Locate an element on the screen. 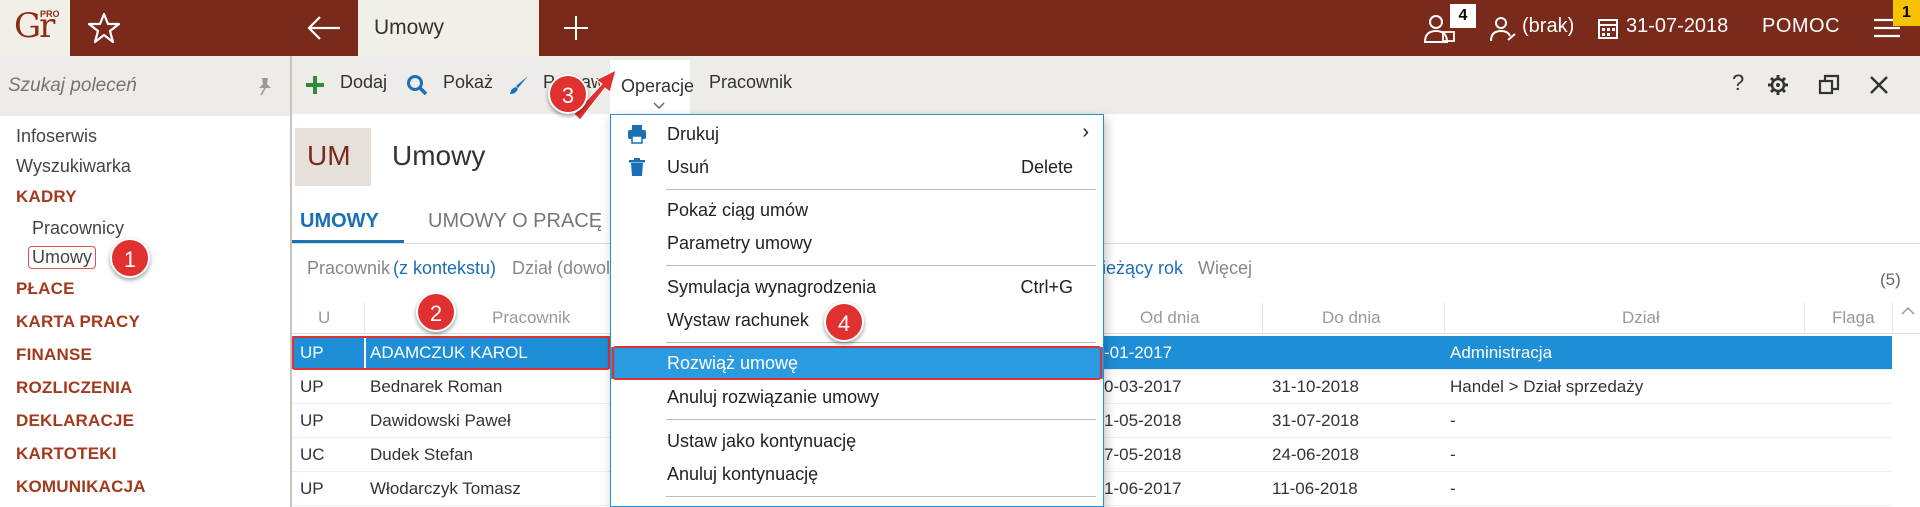  sidebar-item-pracownicy: Pracownicy is located at coordinates (78, 228).